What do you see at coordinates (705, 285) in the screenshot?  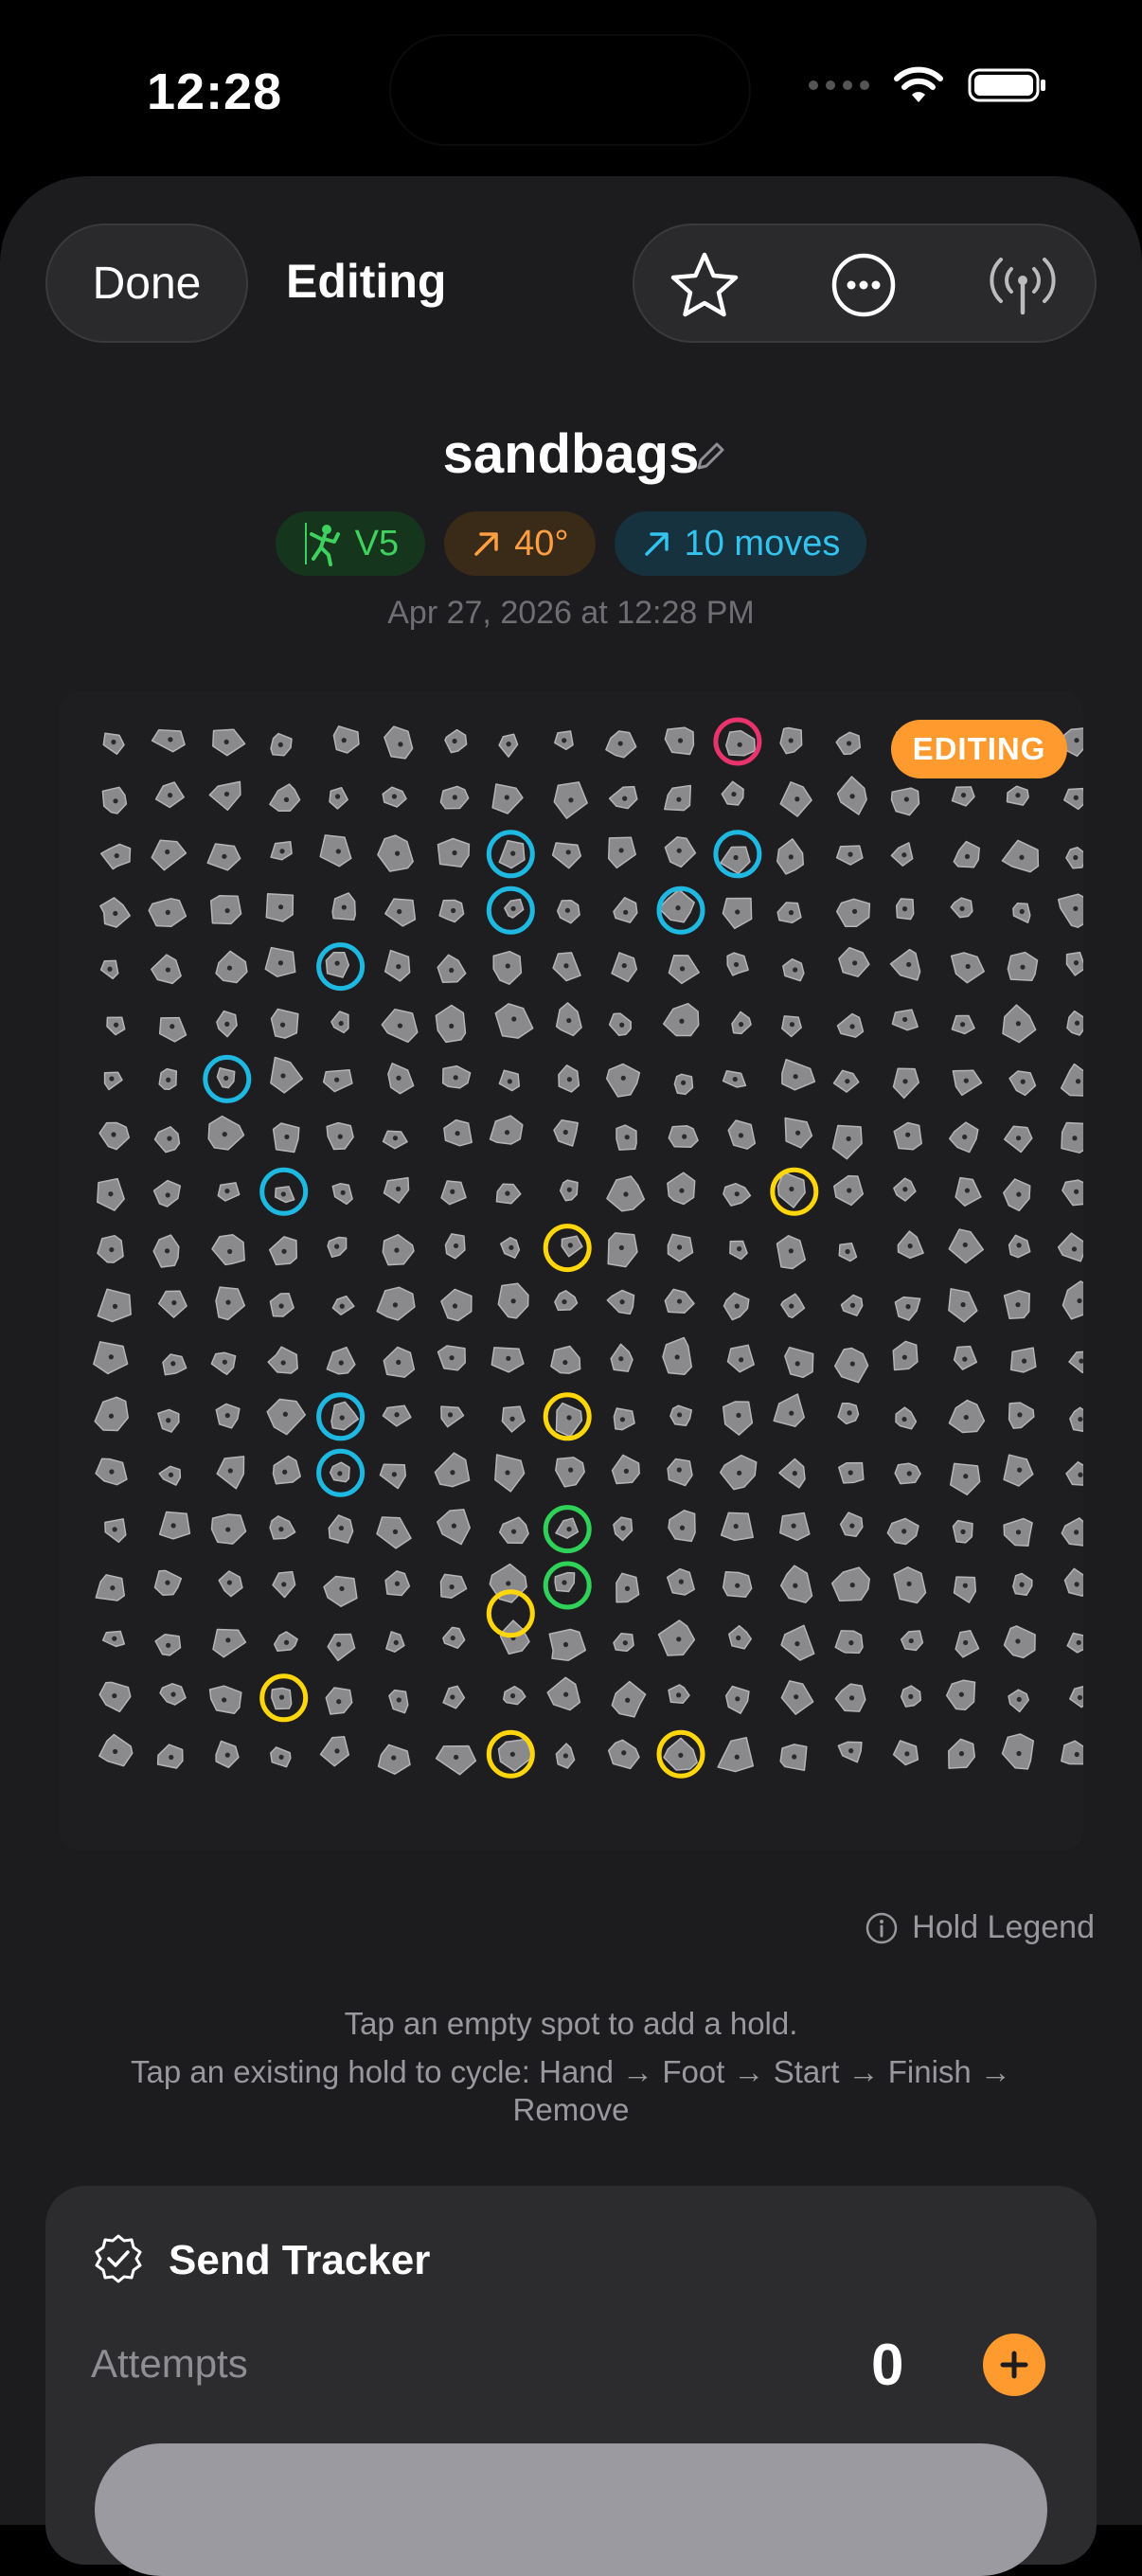 I see `favorite-button` at bounding box center [705, 285].